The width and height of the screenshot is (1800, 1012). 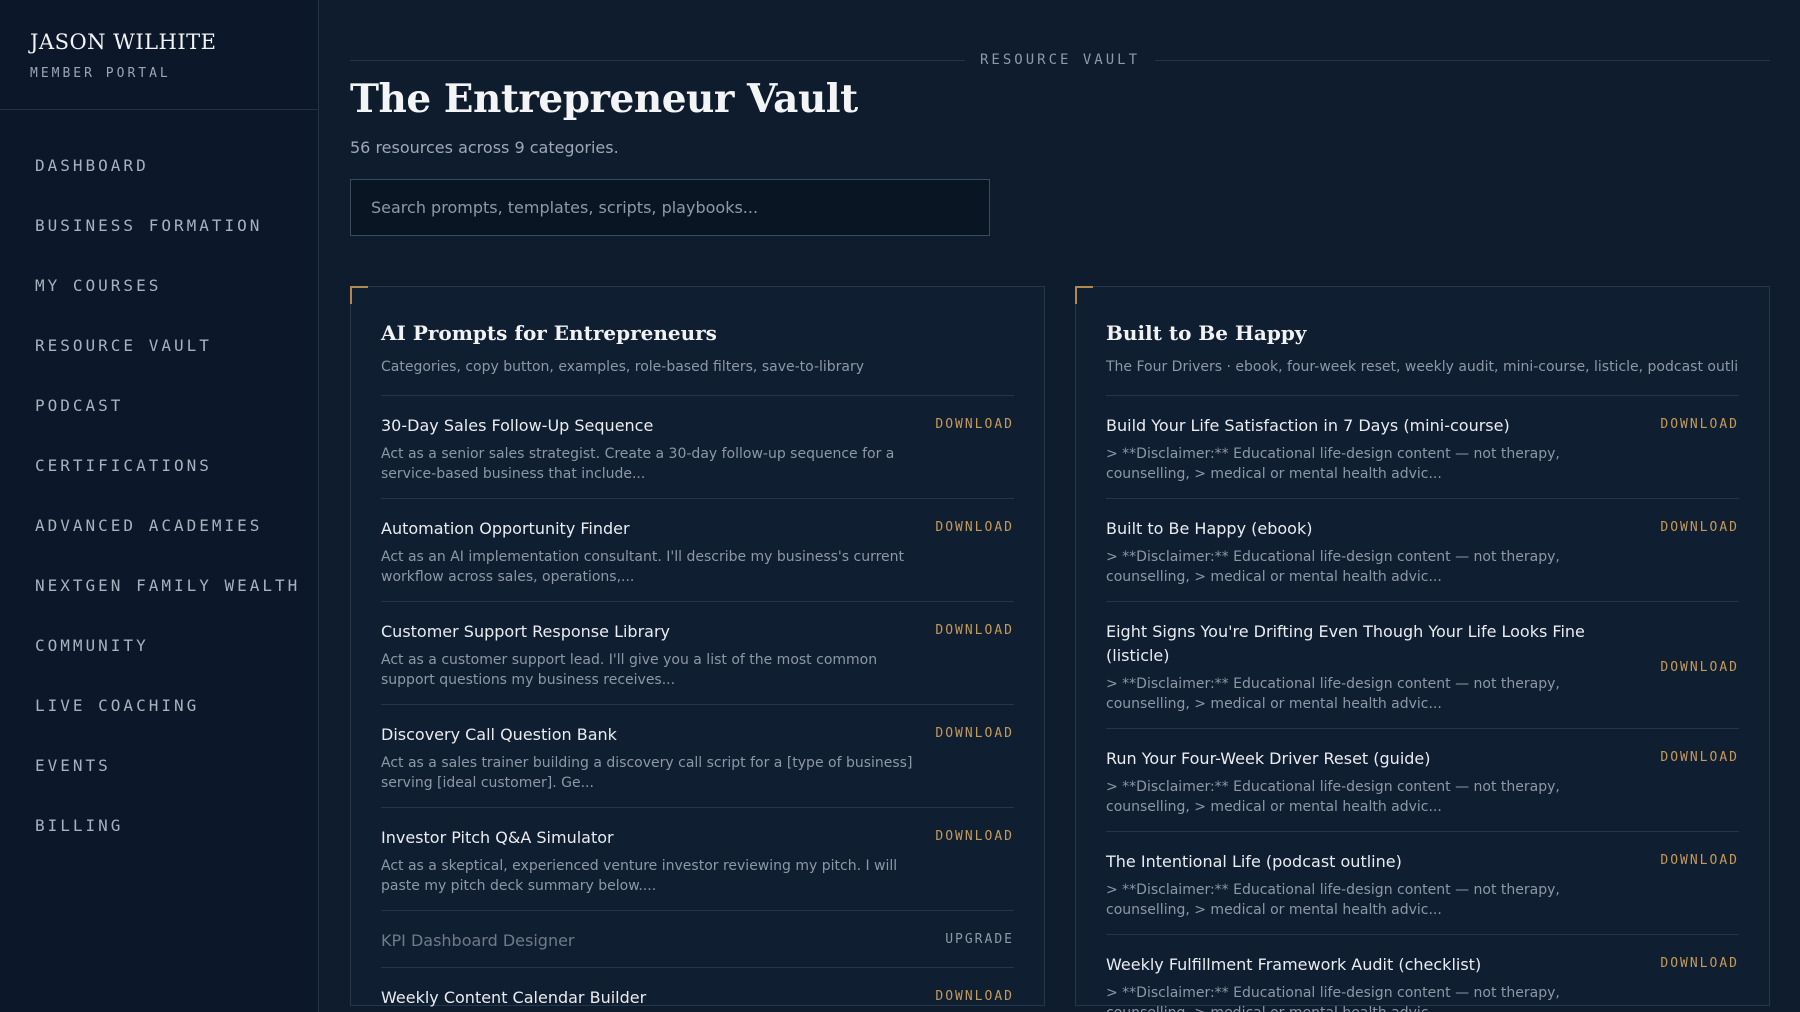 I want to click on upgrade-button: UPGRADE, so click(x=979, y=941).